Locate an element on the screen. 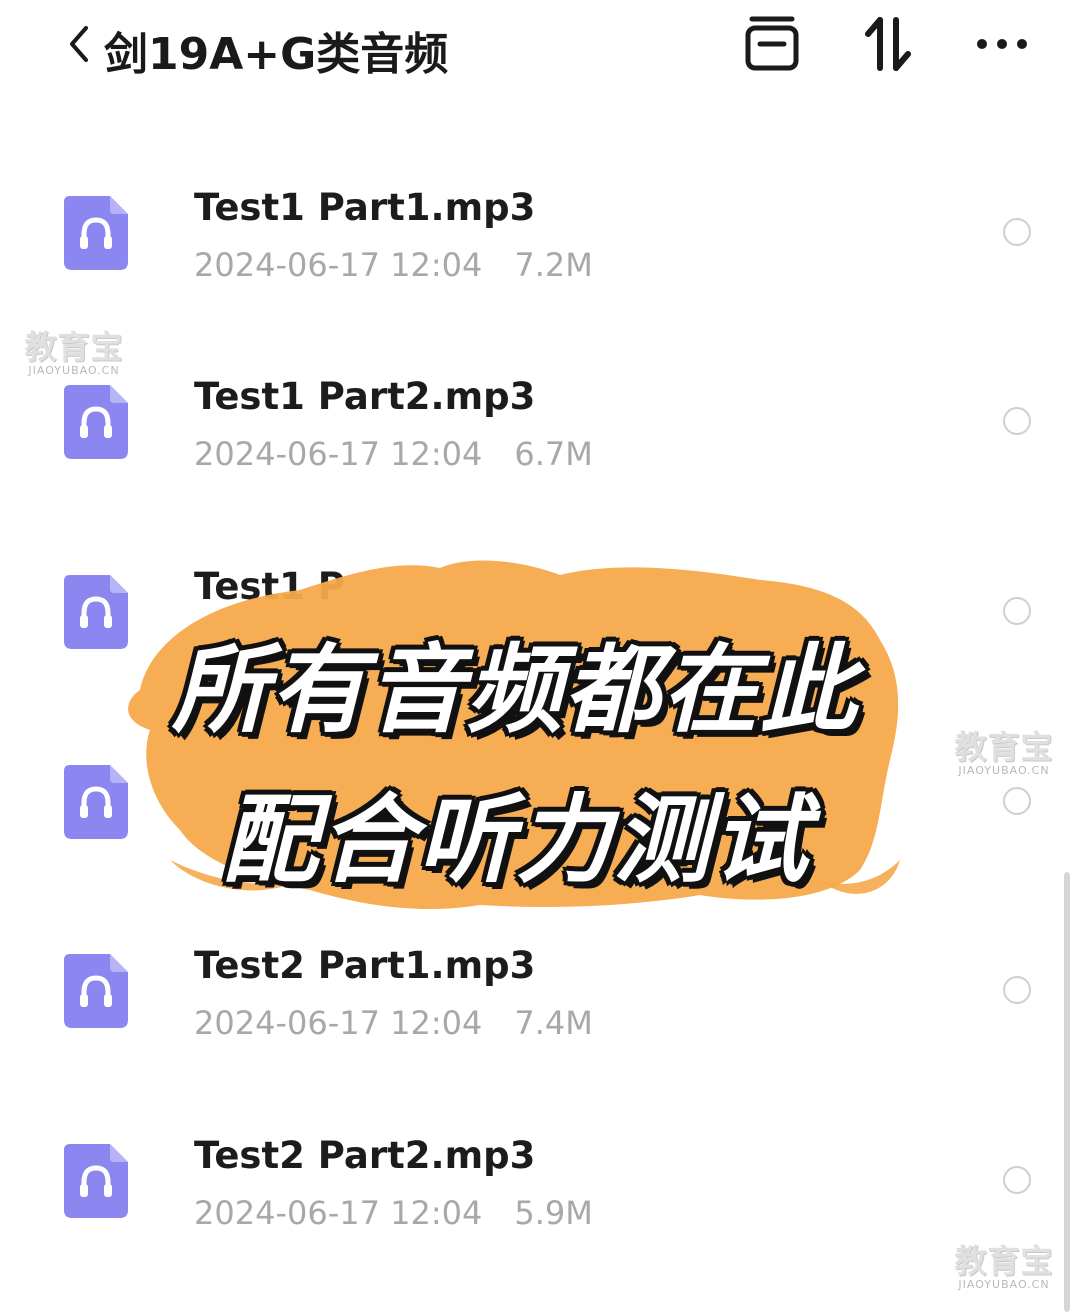  more-button is located at coordinates (1002, 44).